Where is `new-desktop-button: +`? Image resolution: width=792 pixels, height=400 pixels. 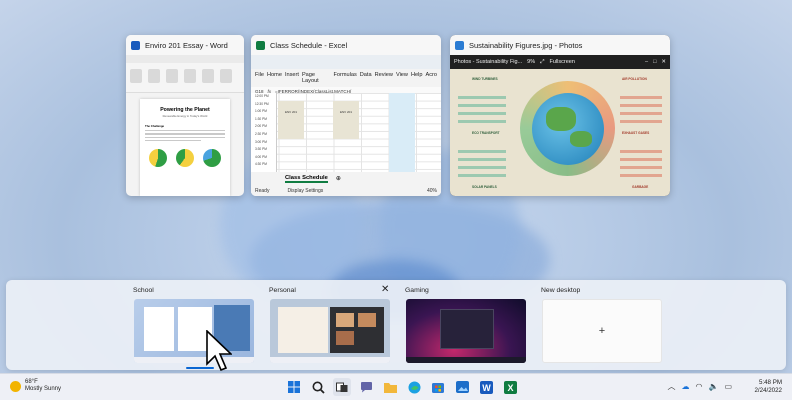 new-desktop-button: + is located at coordinates (602, 331).